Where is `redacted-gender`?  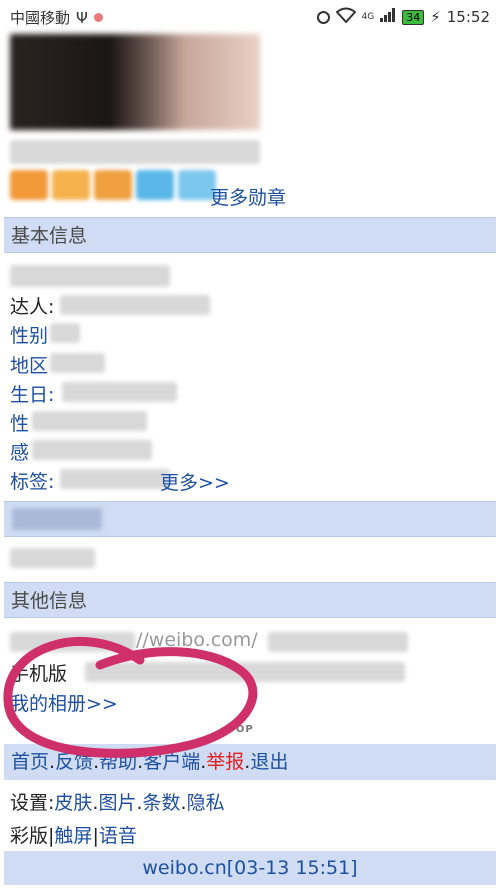
redacted-gender is located at coordinates (65, 333).